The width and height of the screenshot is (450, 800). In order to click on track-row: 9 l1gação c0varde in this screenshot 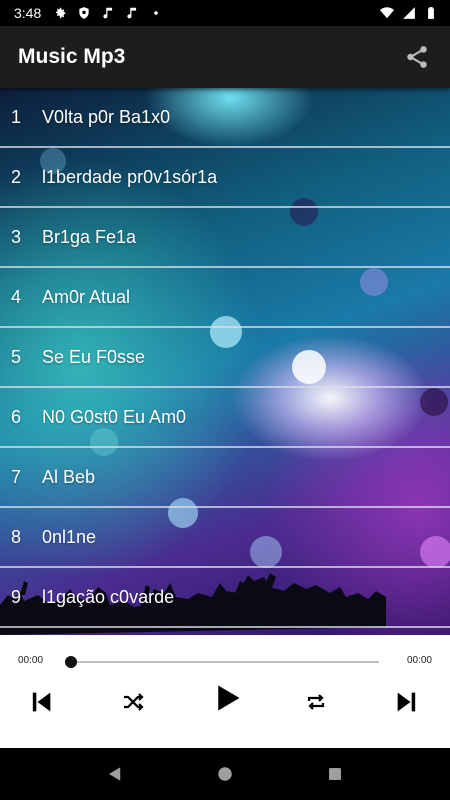, I will do `click(225, 598)`.